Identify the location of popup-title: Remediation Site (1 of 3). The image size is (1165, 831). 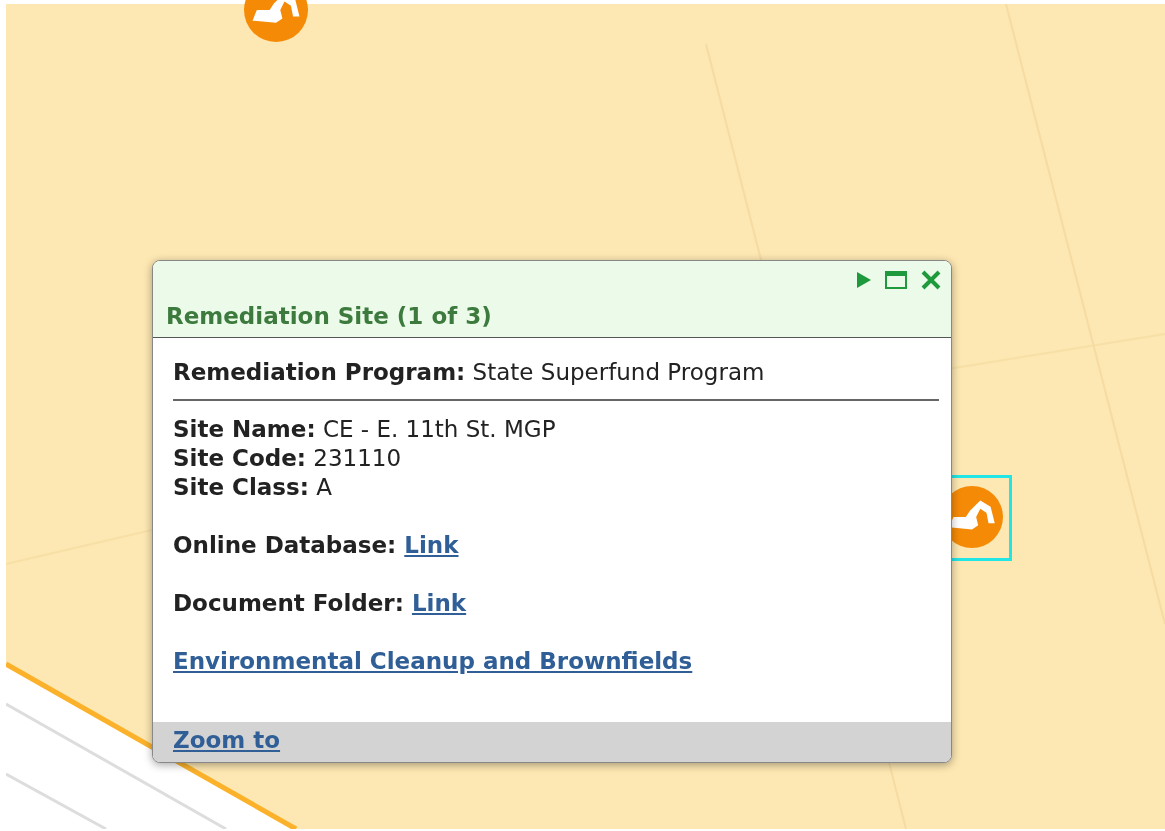
(329, 316).